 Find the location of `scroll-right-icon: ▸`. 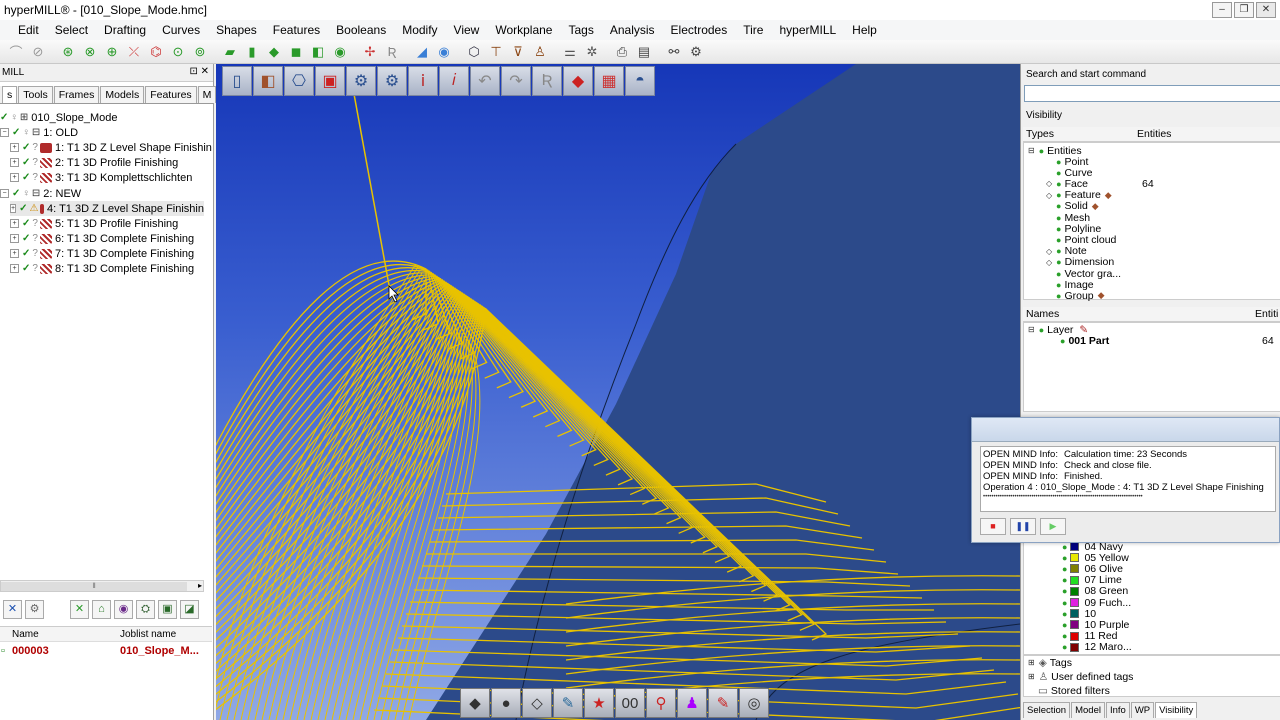

scroll-right-icon: ▸ is located at coordinates (200, 585).